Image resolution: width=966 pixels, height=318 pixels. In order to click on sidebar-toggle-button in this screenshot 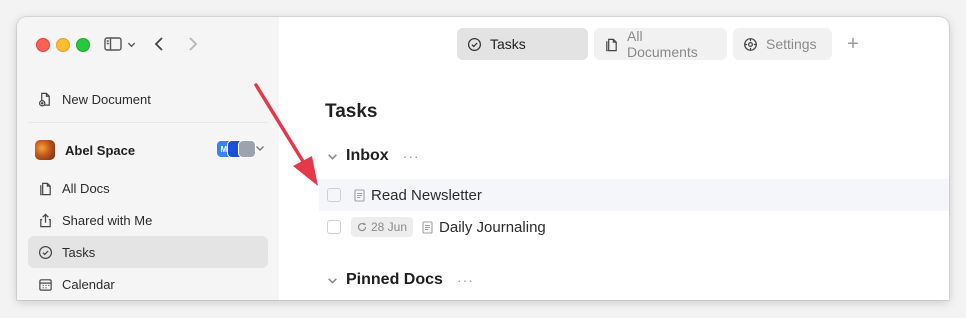, I will do `click(120, 44)`.